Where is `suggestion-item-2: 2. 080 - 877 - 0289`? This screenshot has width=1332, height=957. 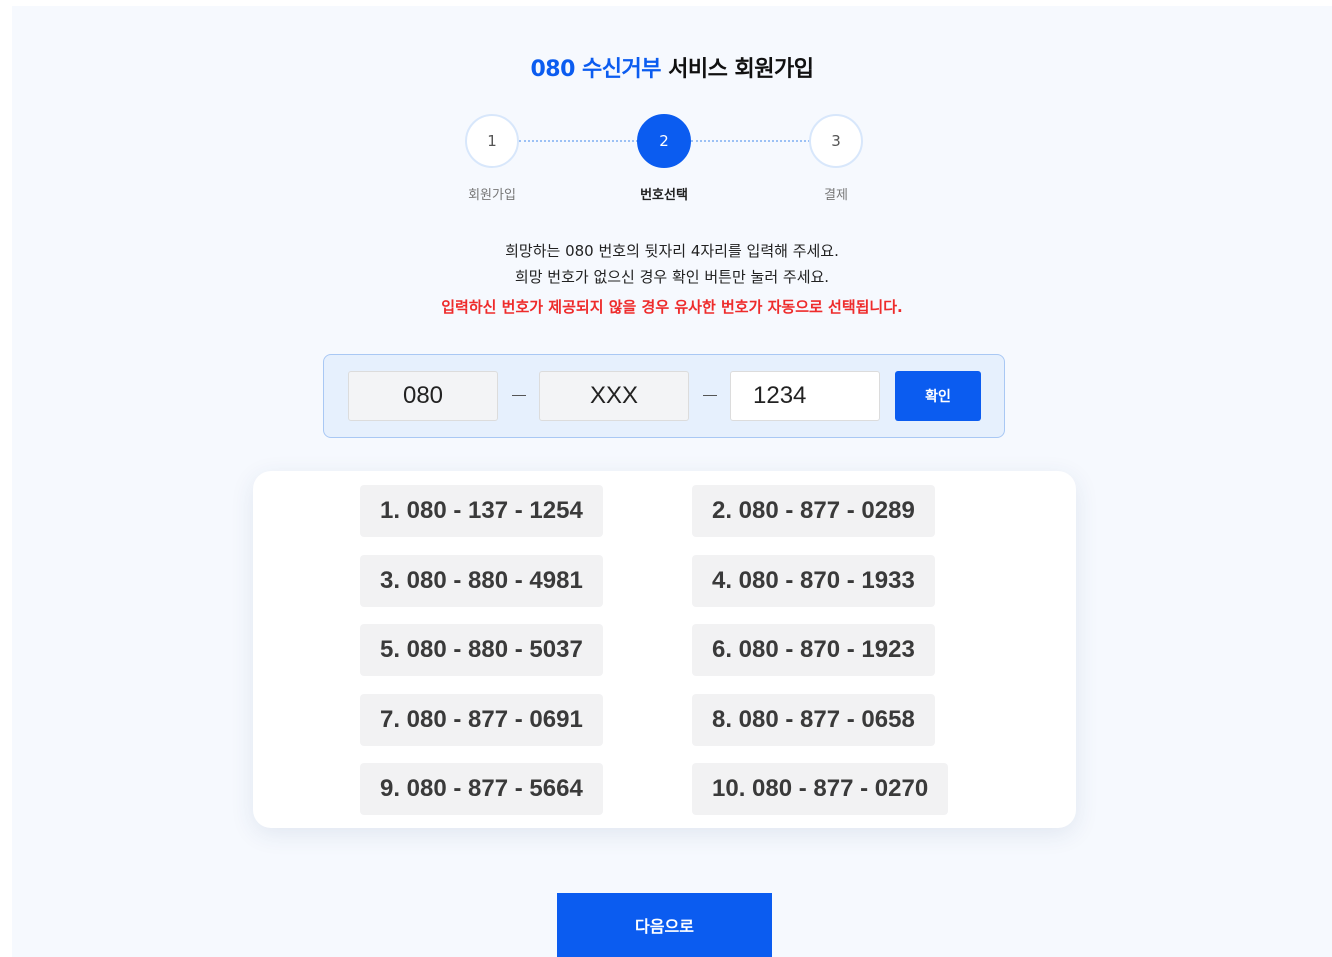
suggestion-item-2: 2. 080 - 877 - 0289 is located at coordinates (813, 511).